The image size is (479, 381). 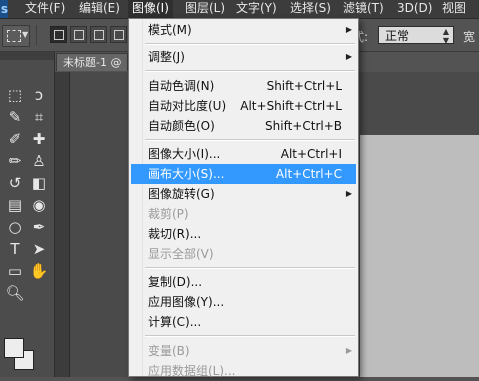 What do you see at coordinates (45, 9) in the screenshot?
I see `menu-file: 文件(F)` at bounding box center [45, 9].